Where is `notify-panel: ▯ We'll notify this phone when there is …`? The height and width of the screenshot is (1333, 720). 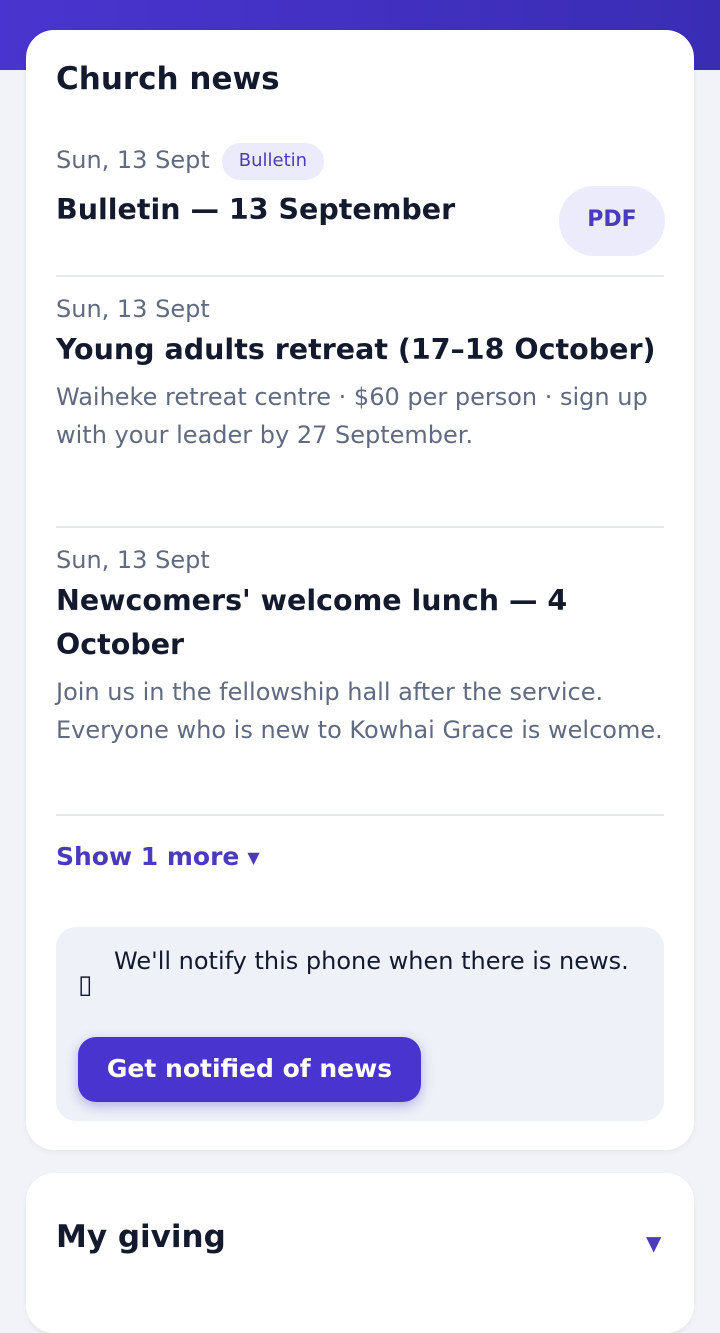 notify-panel: ▯ We'll notify this phone when there is … is located at coordinates (360, 1024).